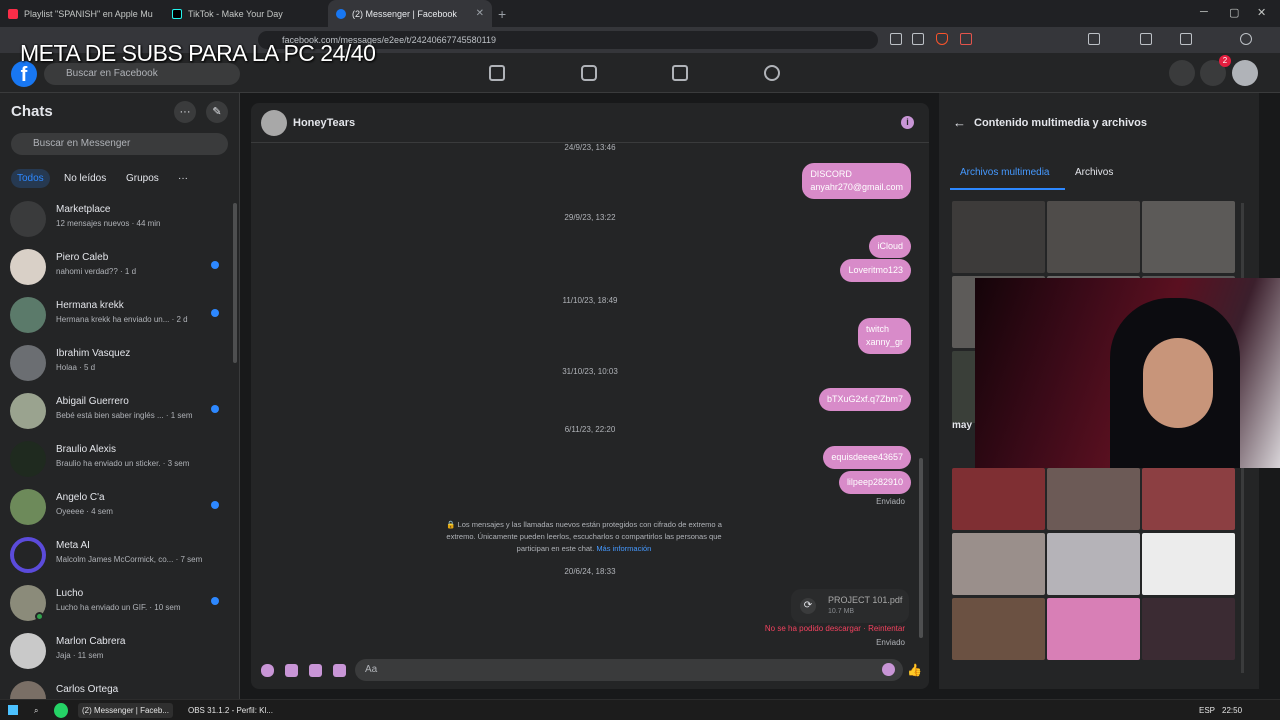 The image size is (1280, 720). I want to click on retry-download-icon: ⟳, so click(808, 606).